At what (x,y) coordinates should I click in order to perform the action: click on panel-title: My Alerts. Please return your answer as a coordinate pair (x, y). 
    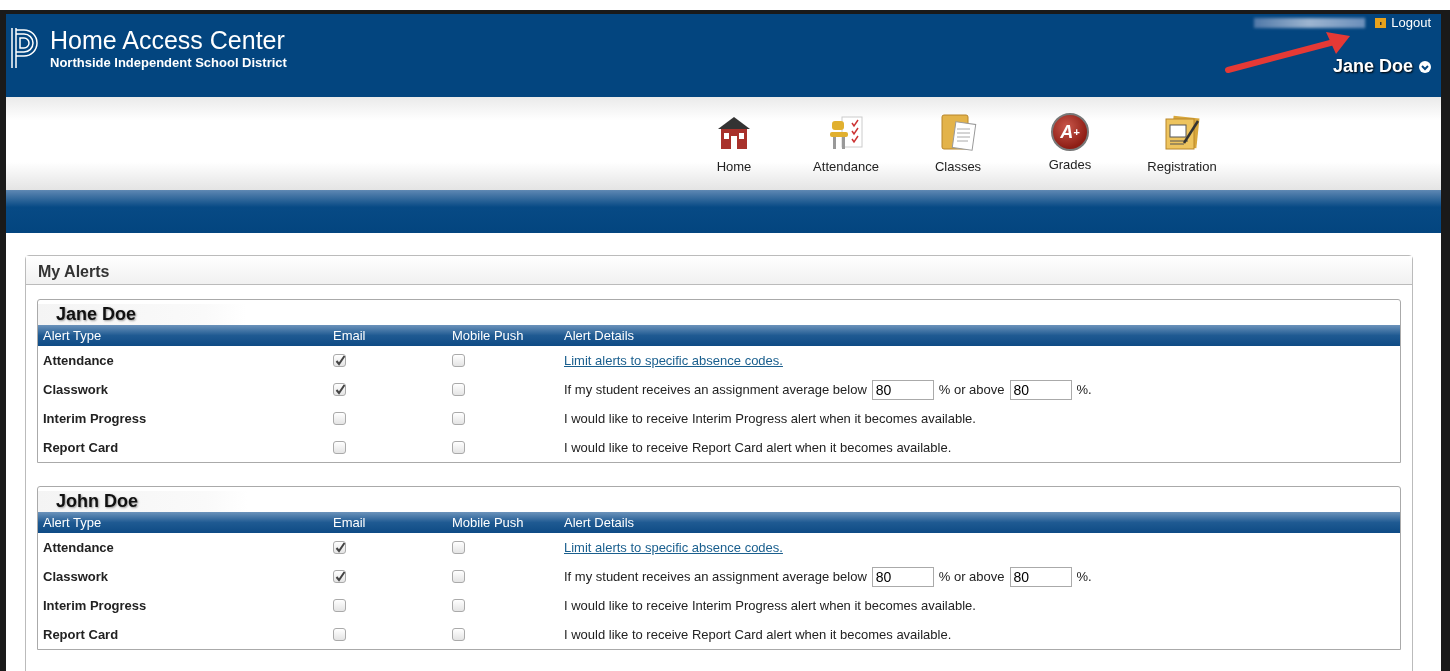
    Looking at the image, I should click on (719, 270).